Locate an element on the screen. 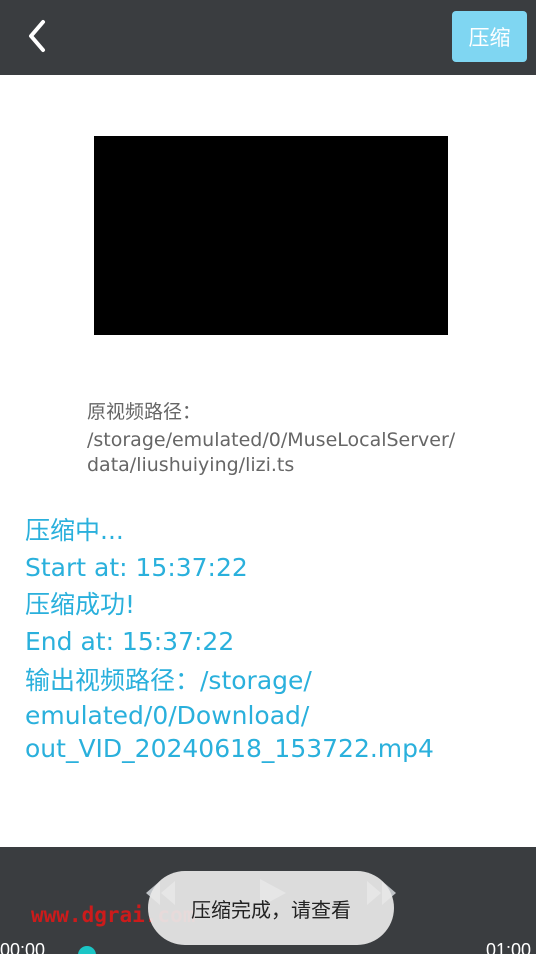  back-button is located at coordinates (36, 36).